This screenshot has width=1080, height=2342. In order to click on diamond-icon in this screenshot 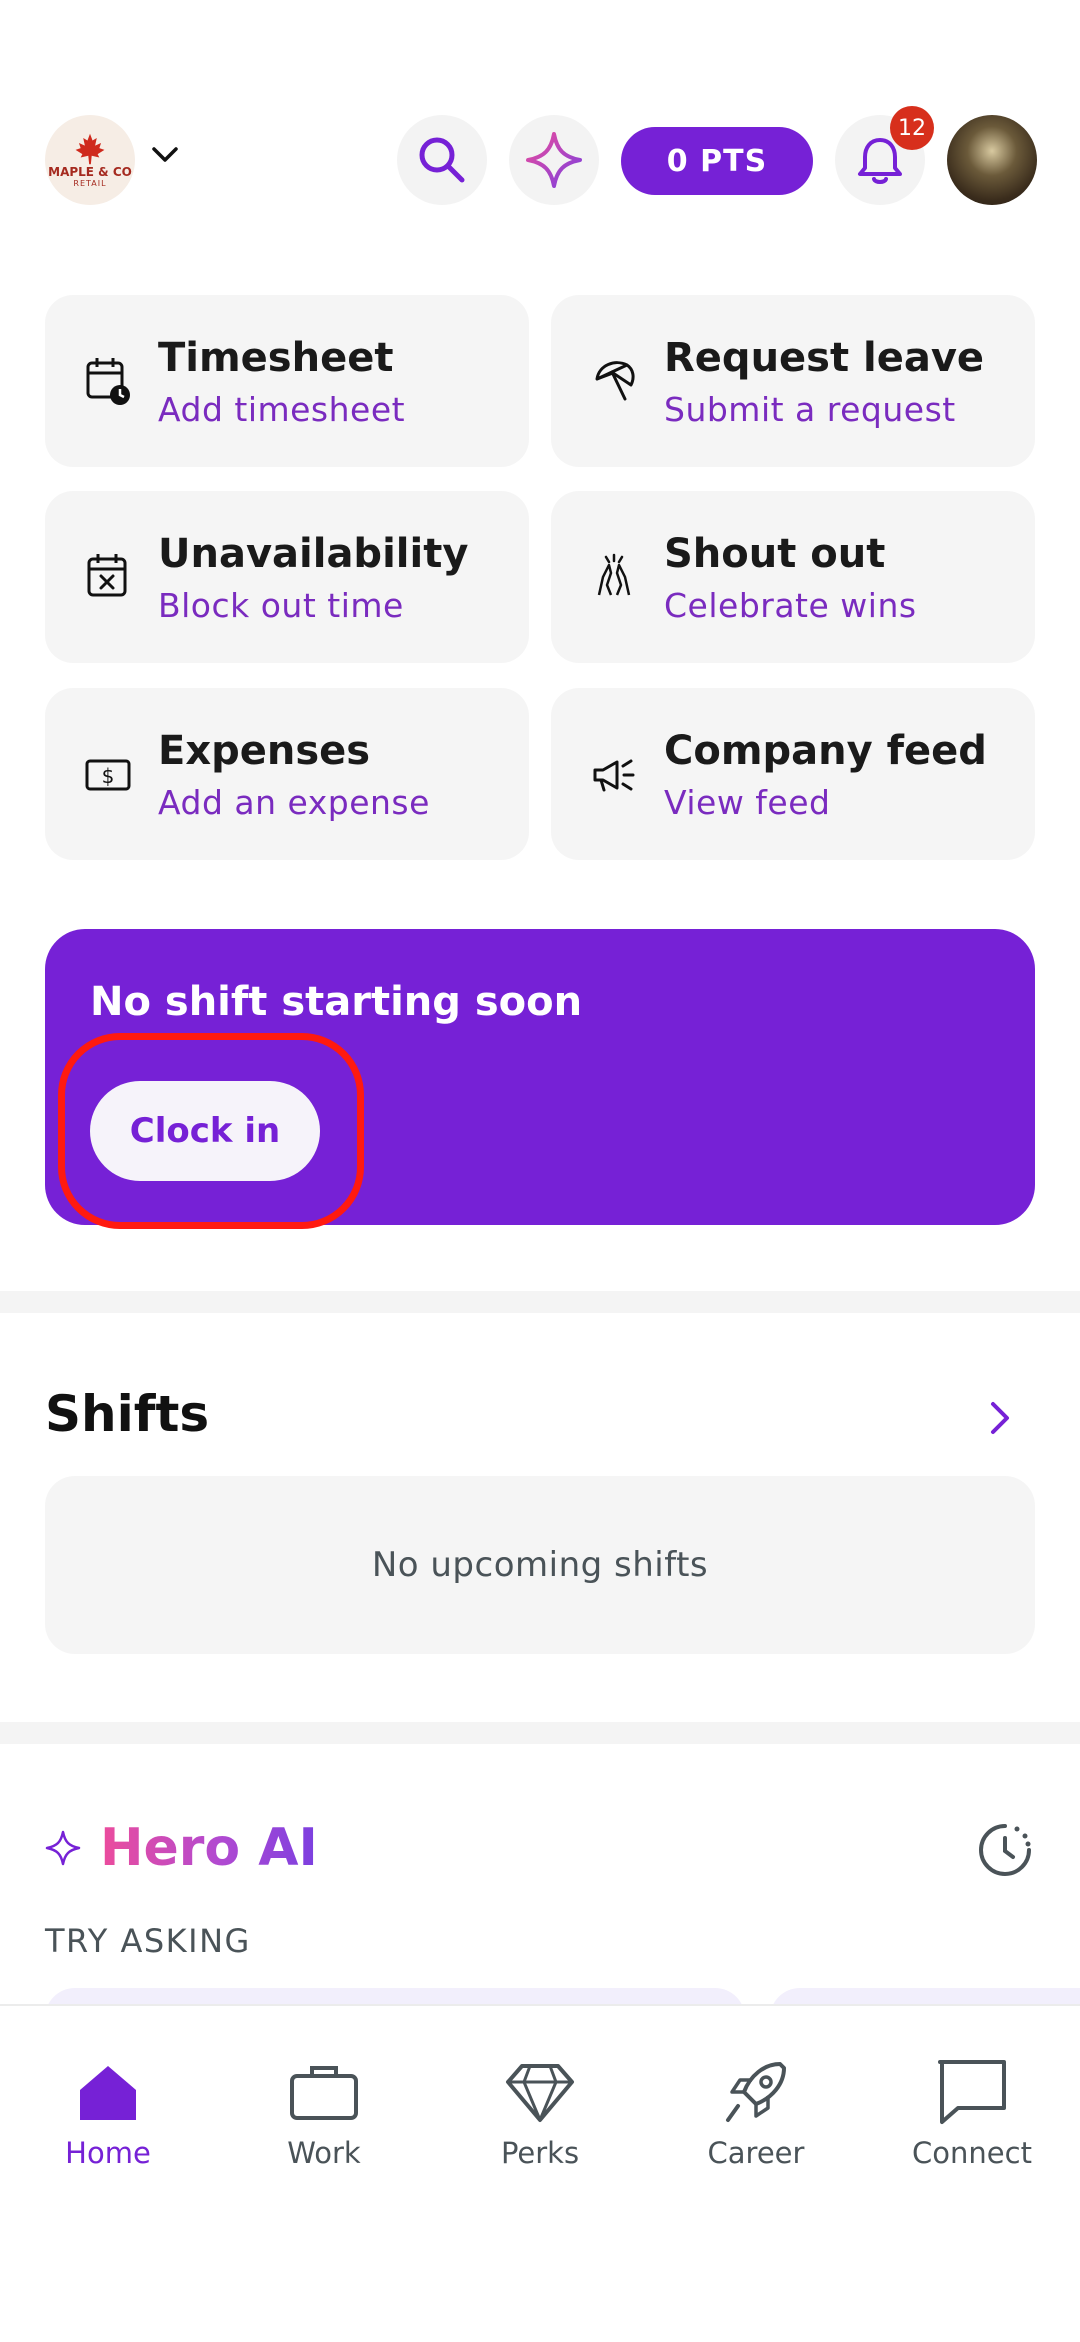, I will do `click(540, 2093)`.